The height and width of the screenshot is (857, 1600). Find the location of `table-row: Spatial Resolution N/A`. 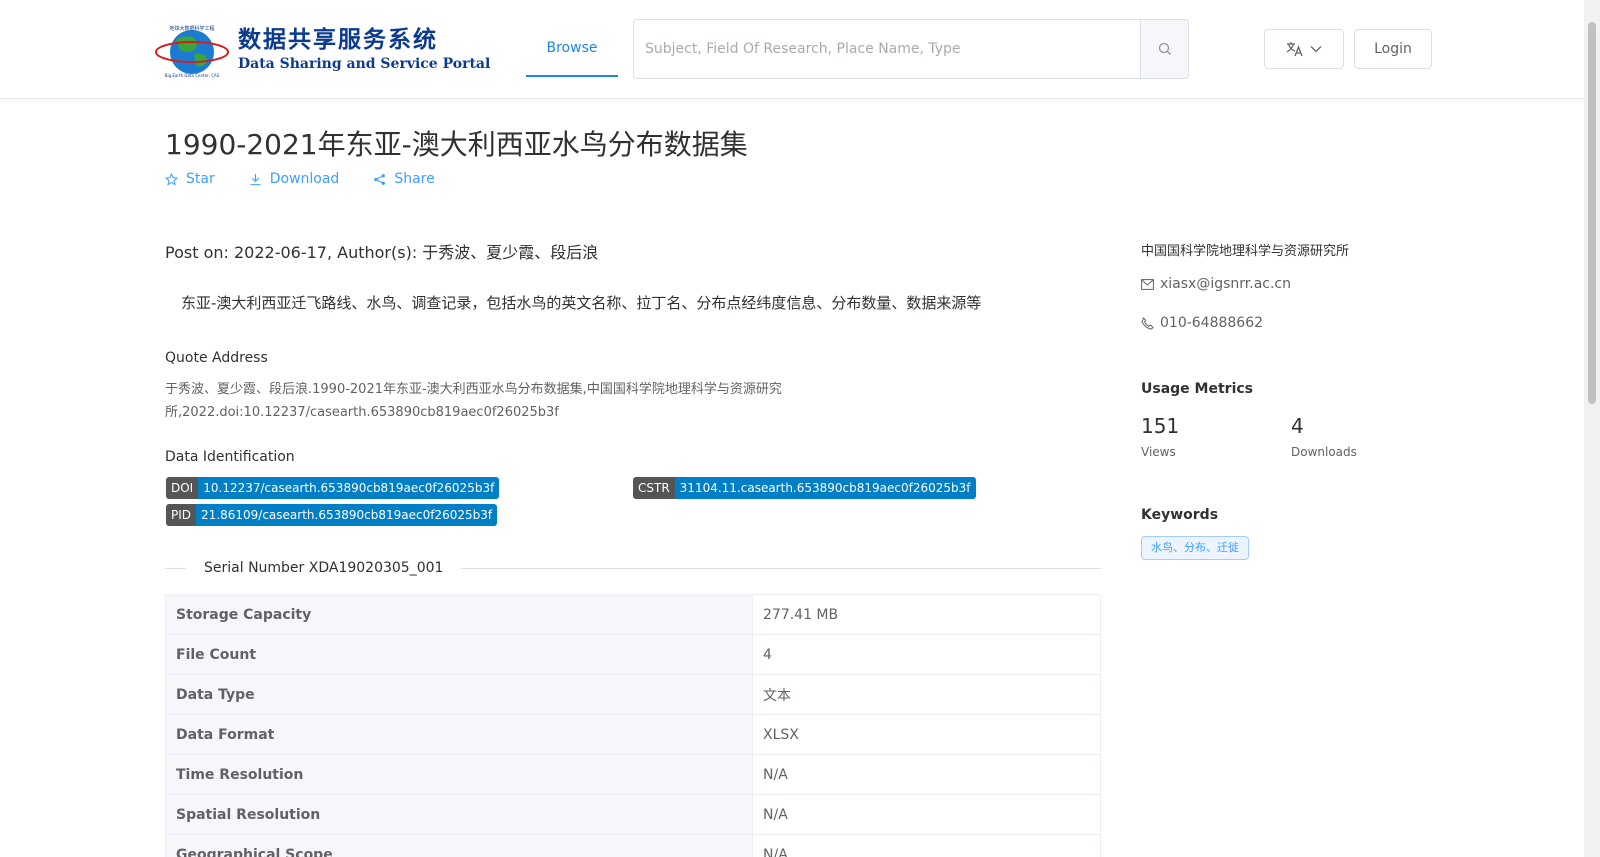

table-row: Spatial Resolution N/A is located at coordinates (633, 814).